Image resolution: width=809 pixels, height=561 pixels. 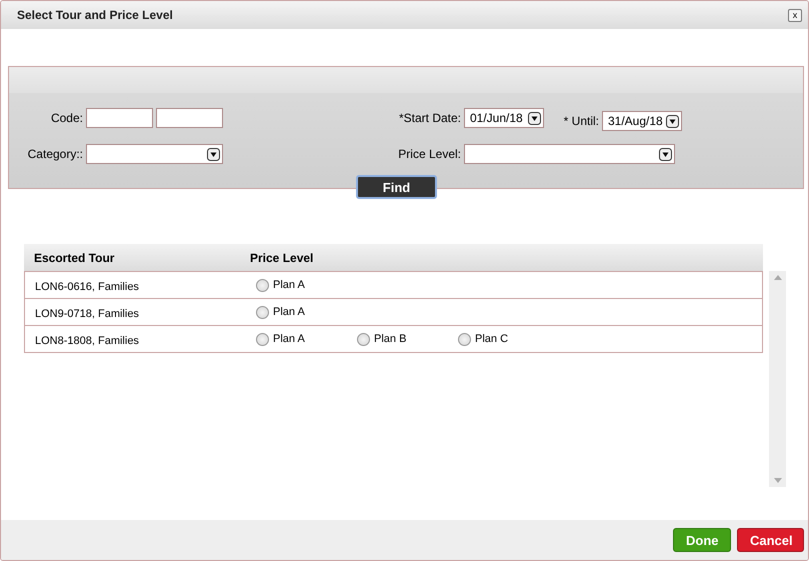 I want to click on start-date-select: 01/Jun/18, so click(x=504, y=118).